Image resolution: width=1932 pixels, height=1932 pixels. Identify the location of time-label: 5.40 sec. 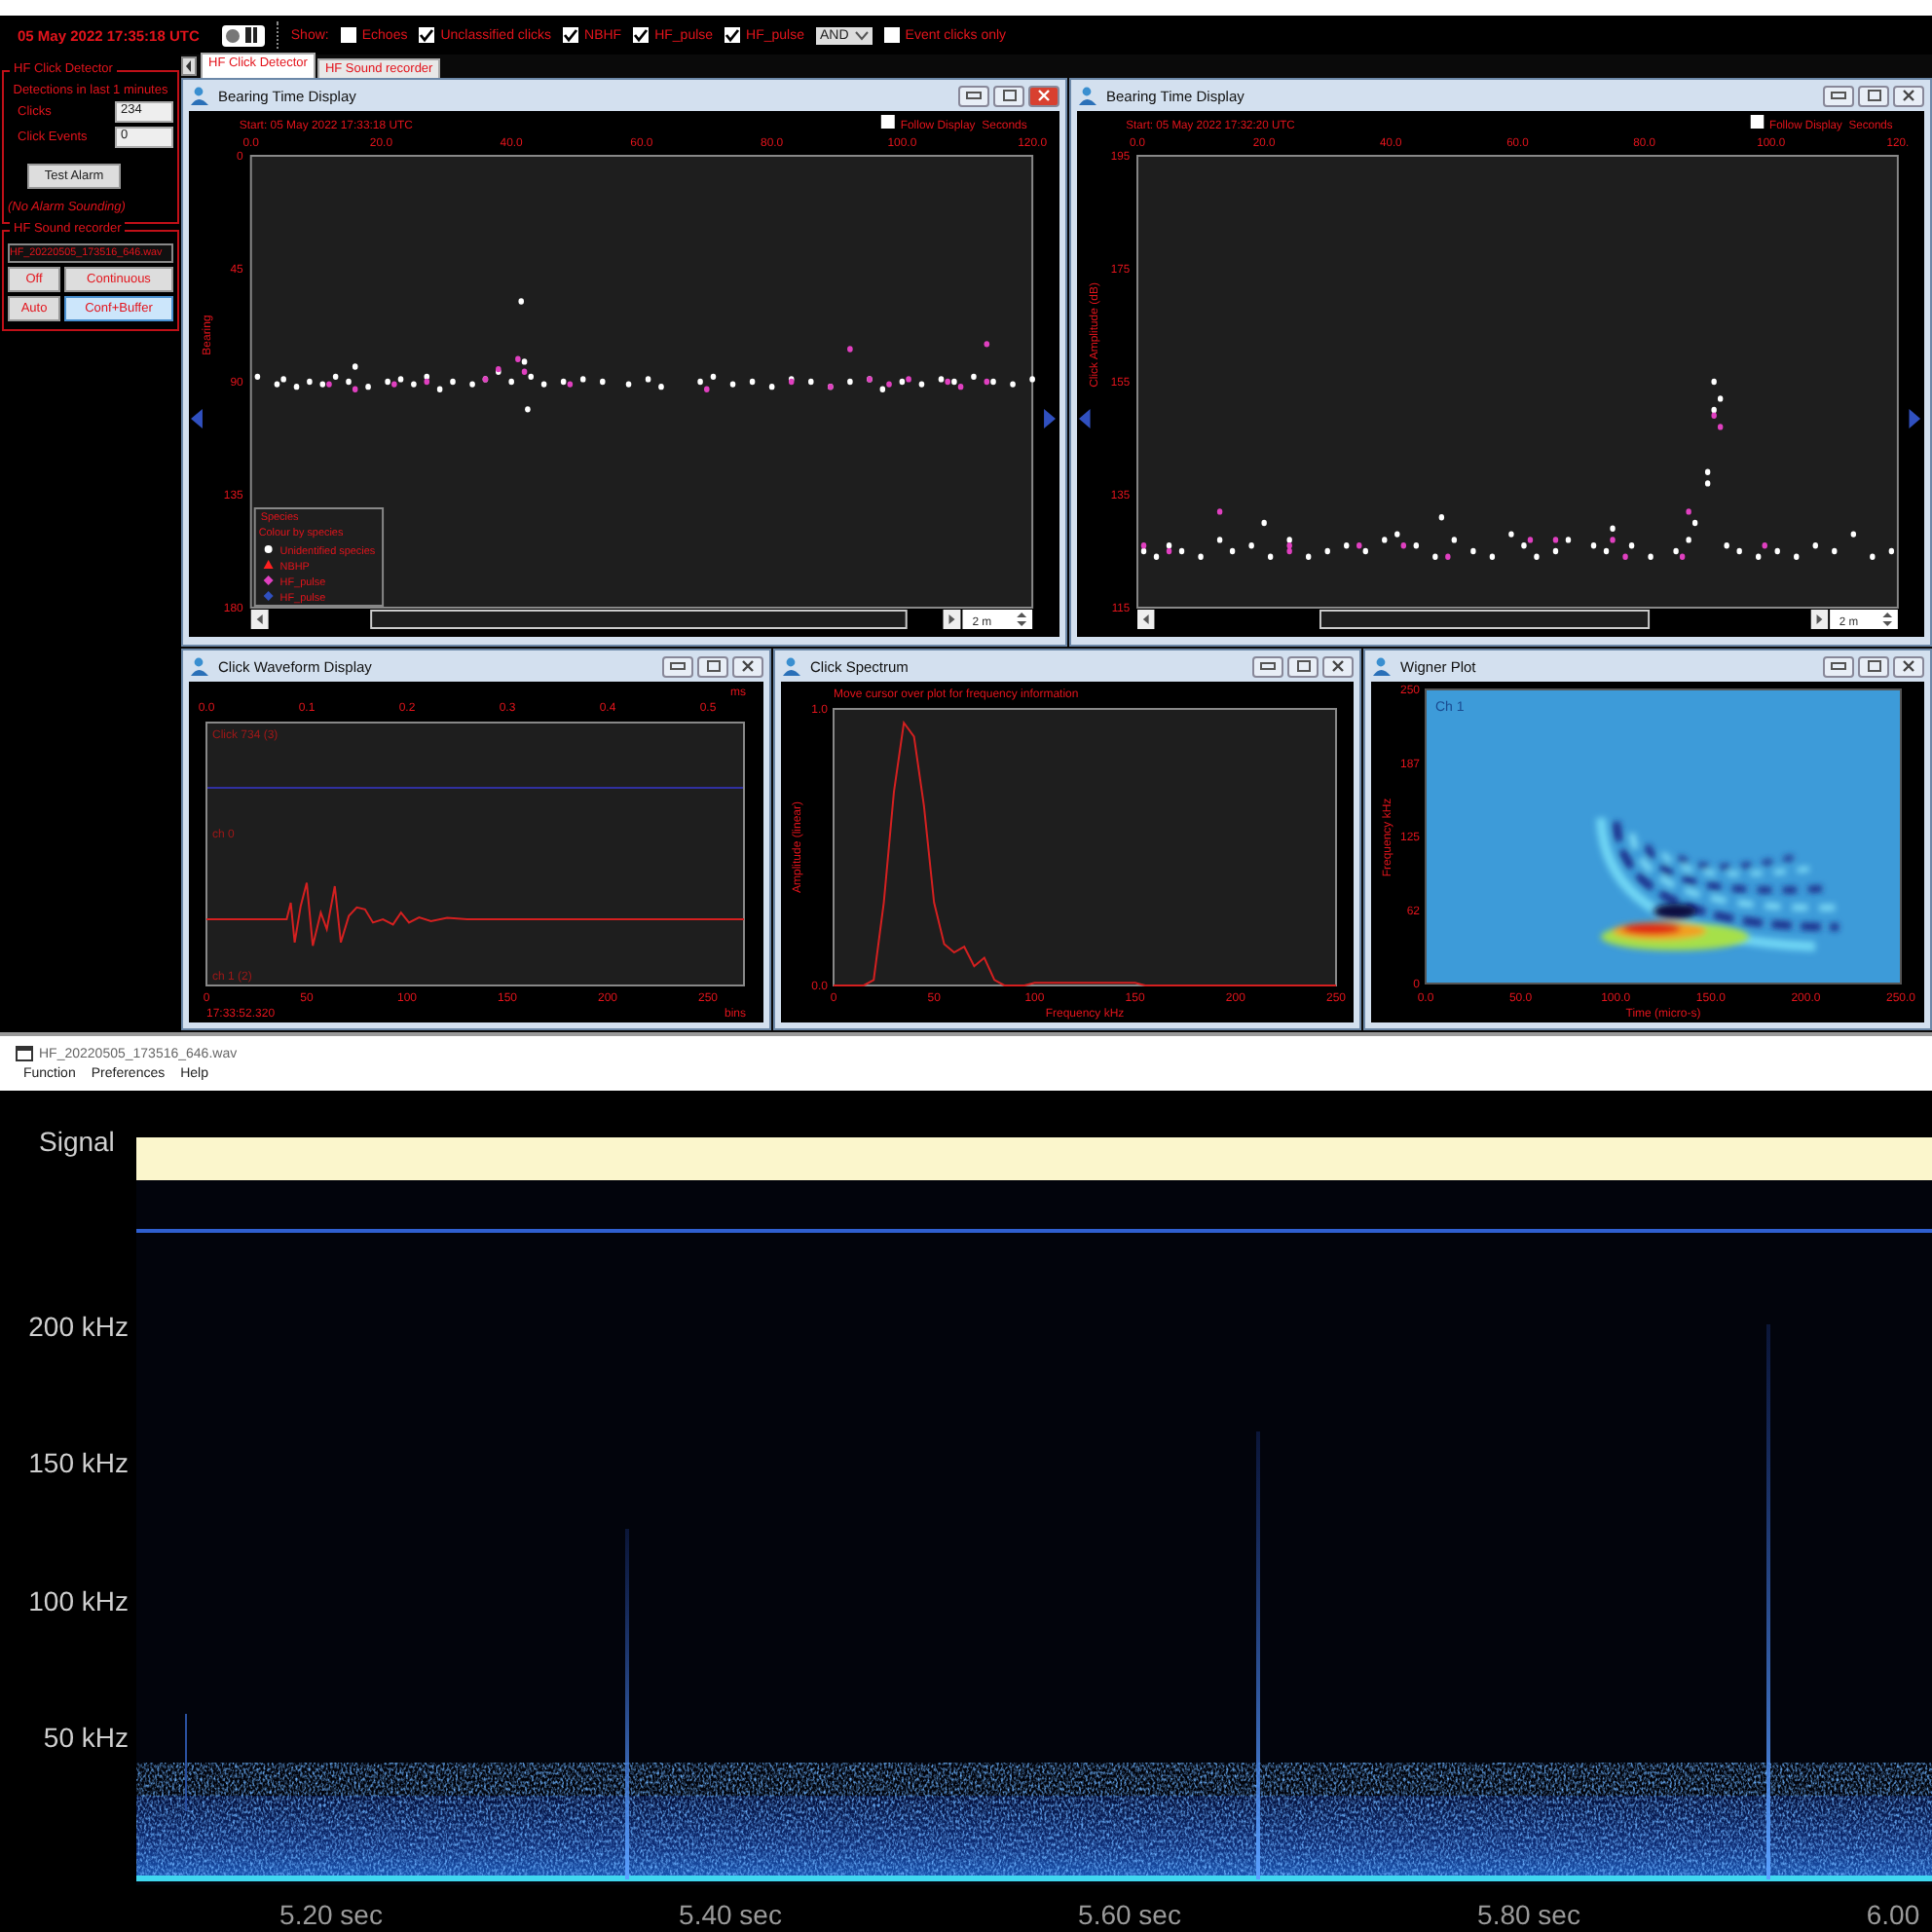
(730, 1914).